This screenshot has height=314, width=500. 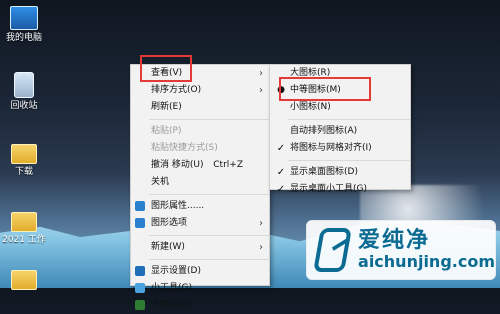 What do you see at coordinates (24, 18) in the screenshot?
I see `computer-icon` at bounding box center [24, 18].